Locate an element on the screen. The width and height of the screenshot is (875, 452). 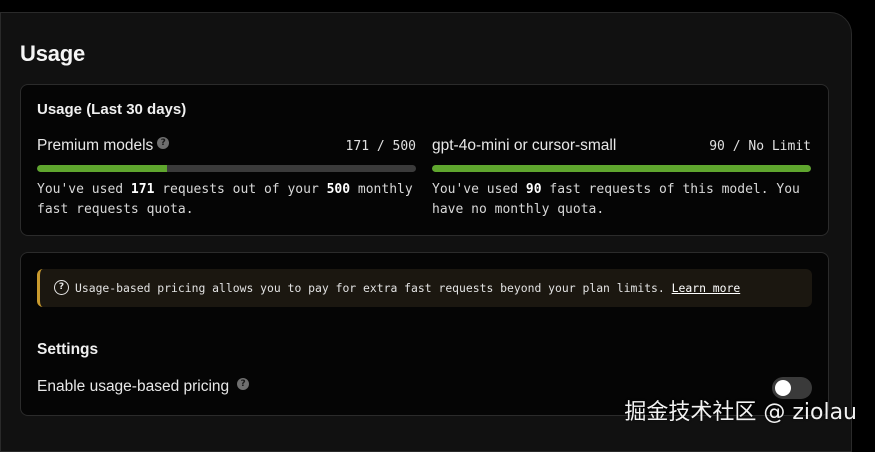
mini-progress-fill is located at coordinates (621, 168).